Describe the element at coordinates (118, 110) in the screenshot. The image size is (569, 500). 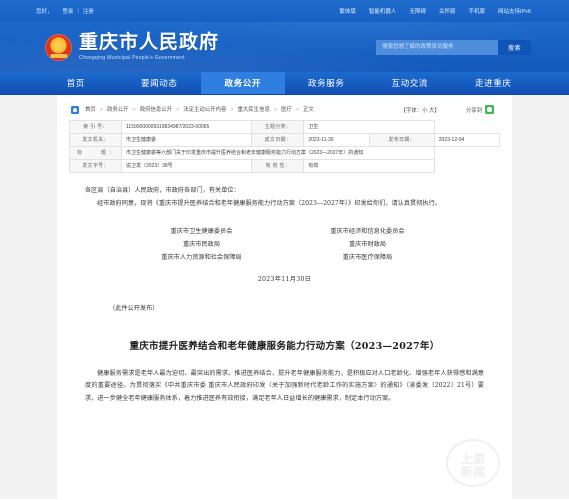
I see `breadcrumb-item-disclosure: 政务公开` at that location.